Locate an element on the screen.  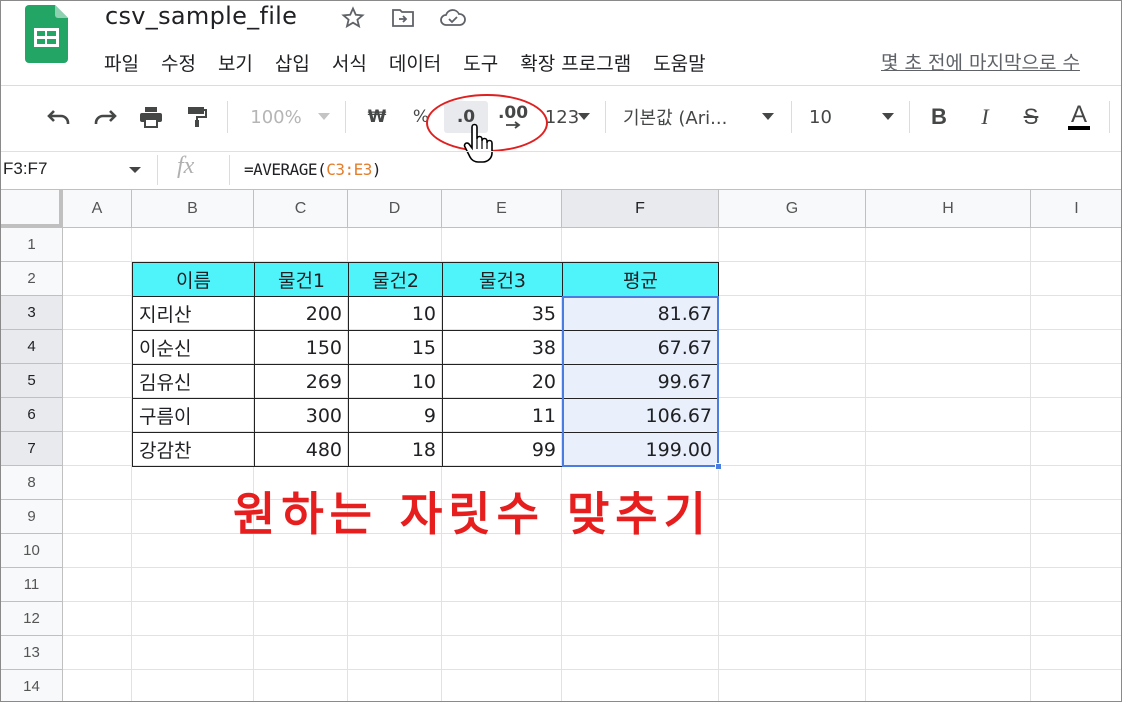
more-formats-button: 123 is located at coordinates (562, 117).